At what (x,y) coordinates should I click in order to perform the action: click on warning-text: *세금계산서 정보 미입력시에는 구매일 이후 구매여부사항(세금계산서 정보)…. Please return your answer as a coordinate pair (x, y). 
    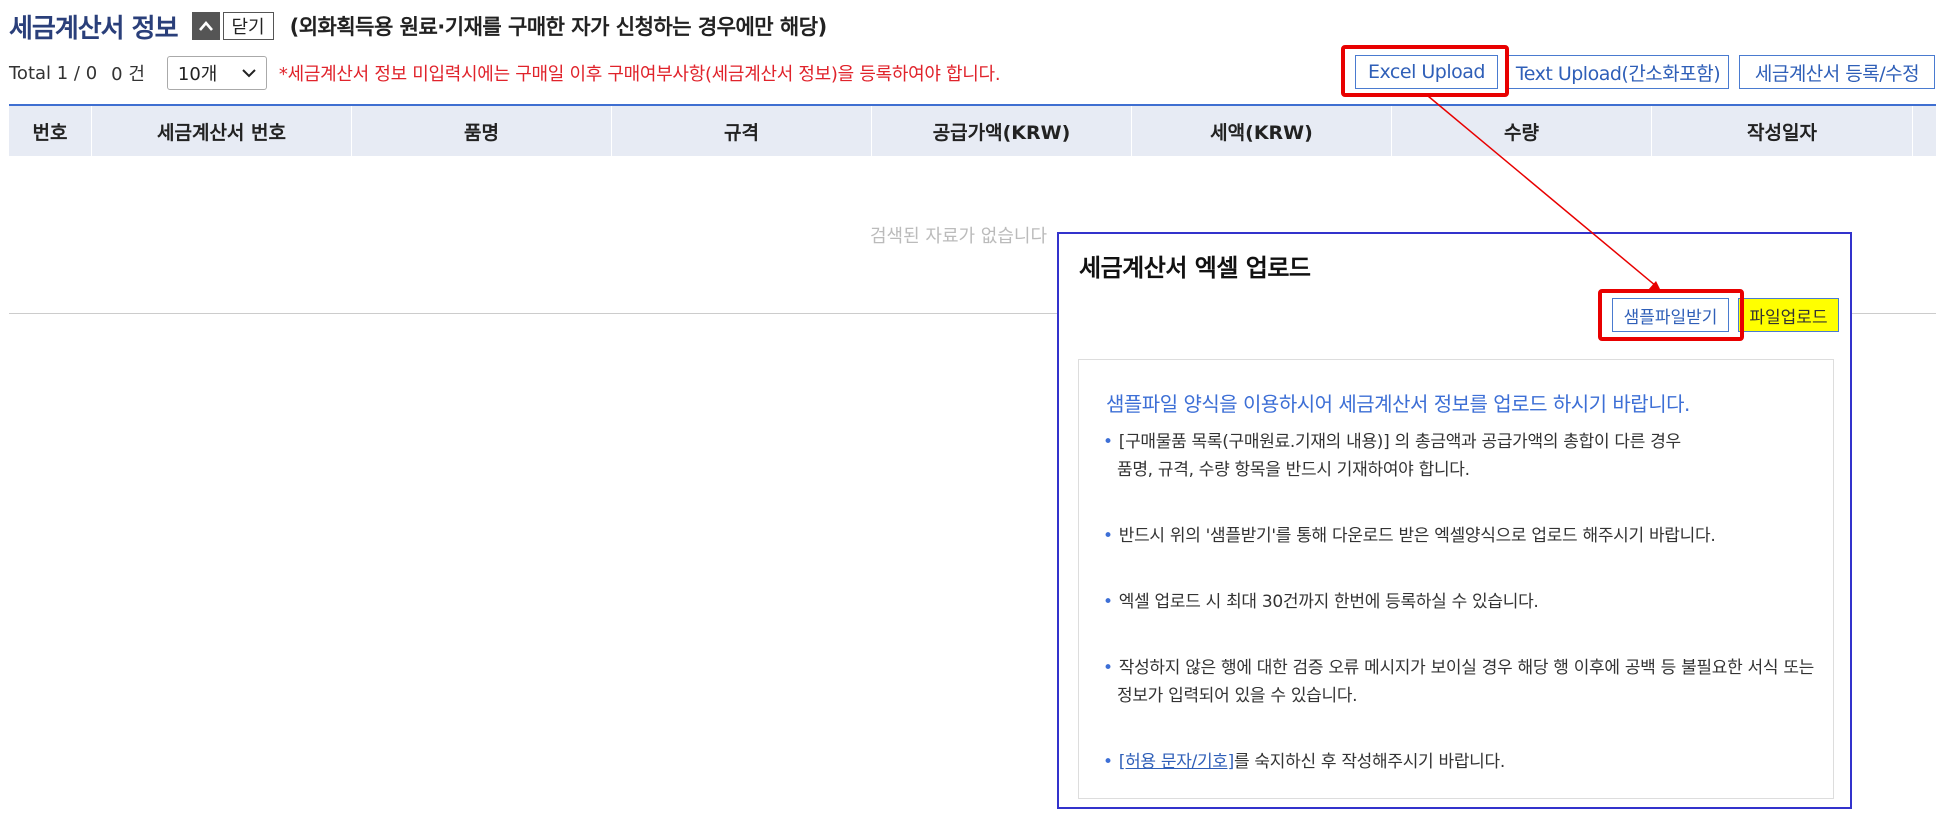
    Looking at the image, I should click on (639, 74).